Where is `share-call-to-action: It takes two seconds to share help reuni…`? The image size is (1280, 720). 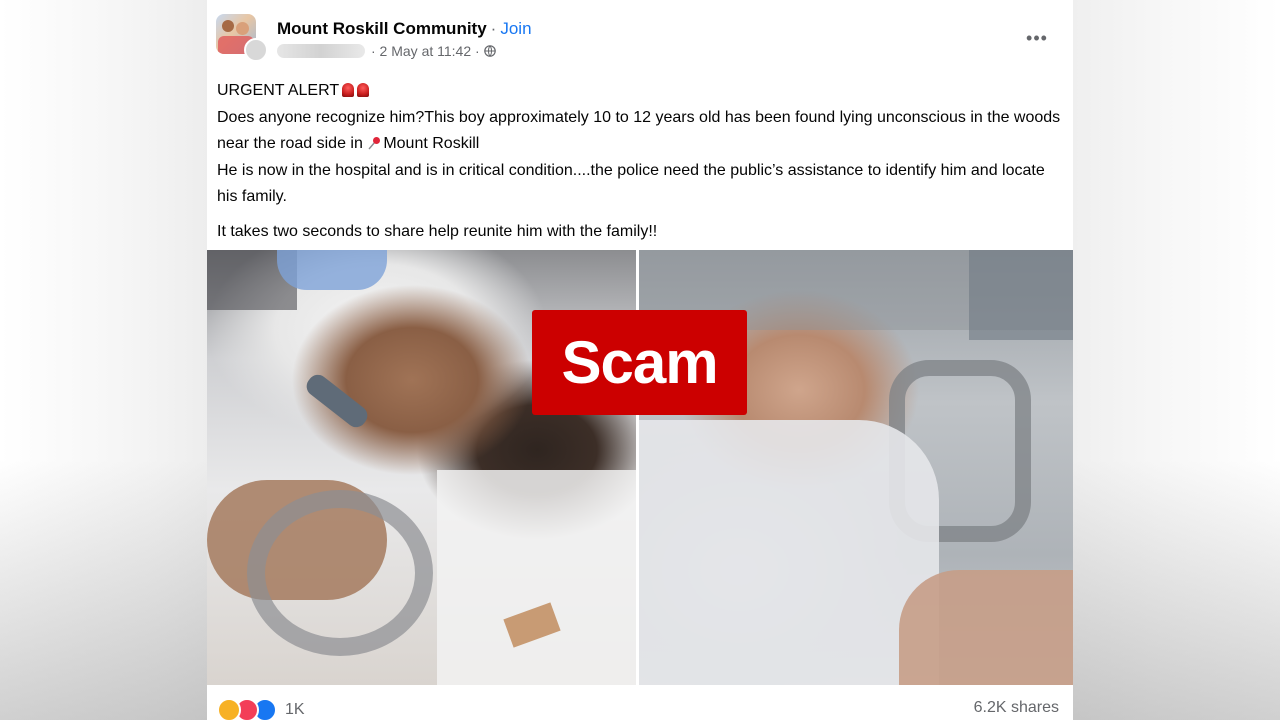 share-call-to-action: It takes two seconds to share help reuni… is located at coordinates (640, 232).